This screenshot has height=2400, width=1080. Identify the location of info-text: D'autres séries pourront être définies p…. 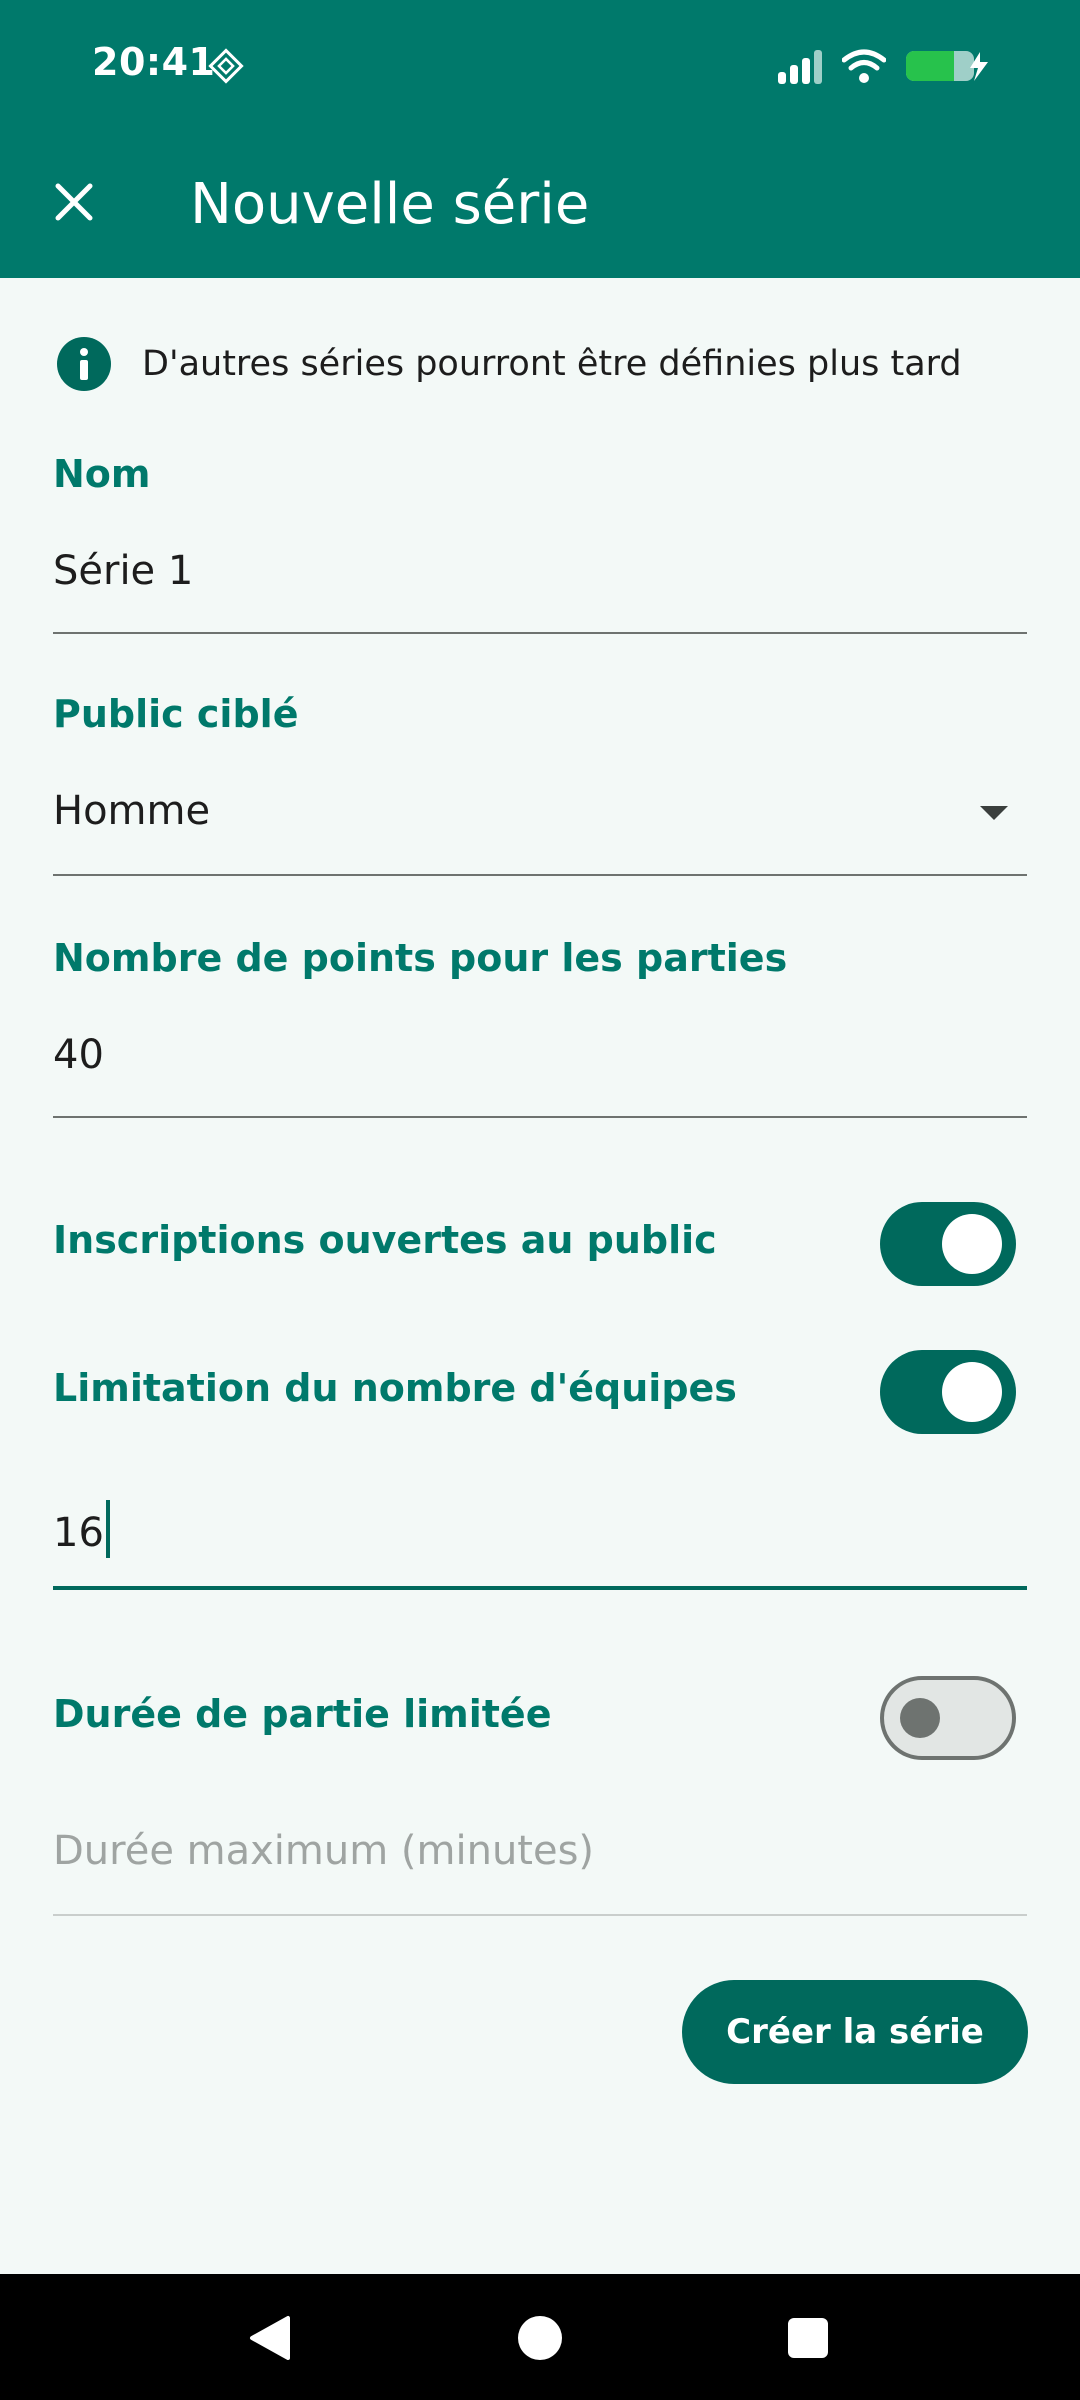
(552, 364).